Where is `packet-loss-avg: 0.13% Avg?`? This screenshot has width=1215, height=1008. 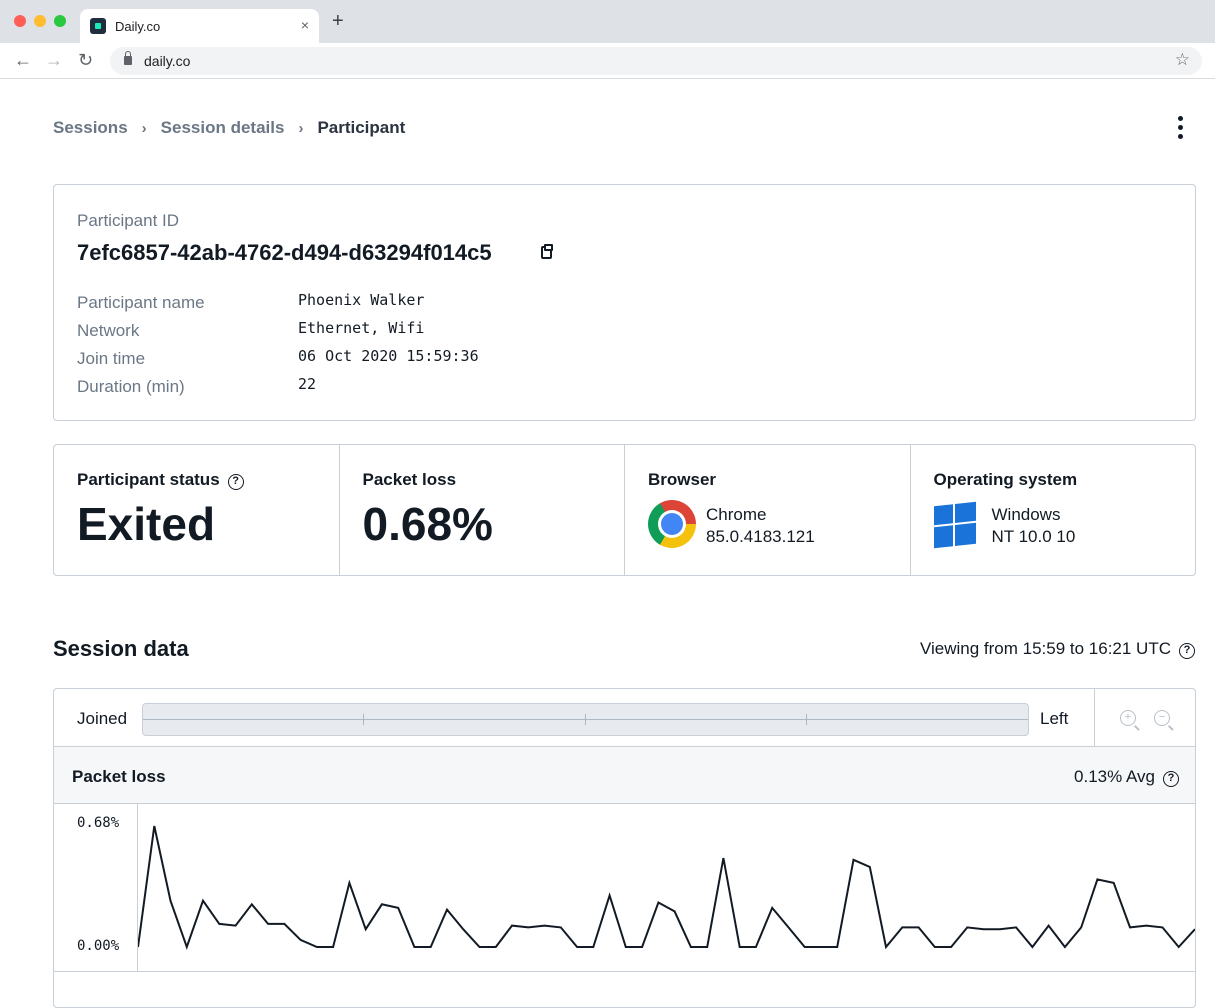 packet-loss-avg: 0.13% Avg? is located at coordinates (1126, 777).